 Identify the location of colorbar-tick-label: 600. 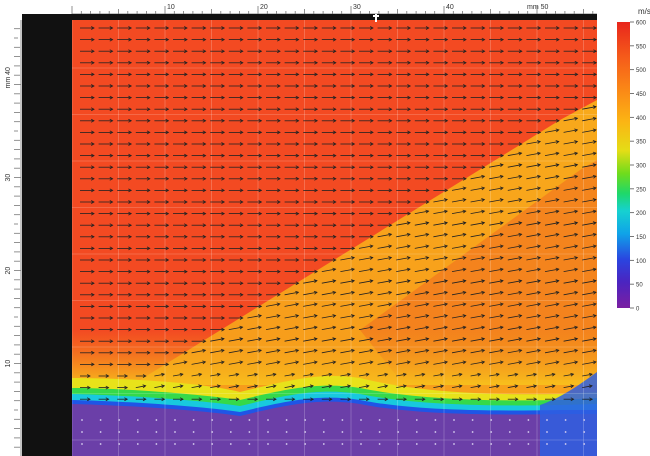
(641, 24).